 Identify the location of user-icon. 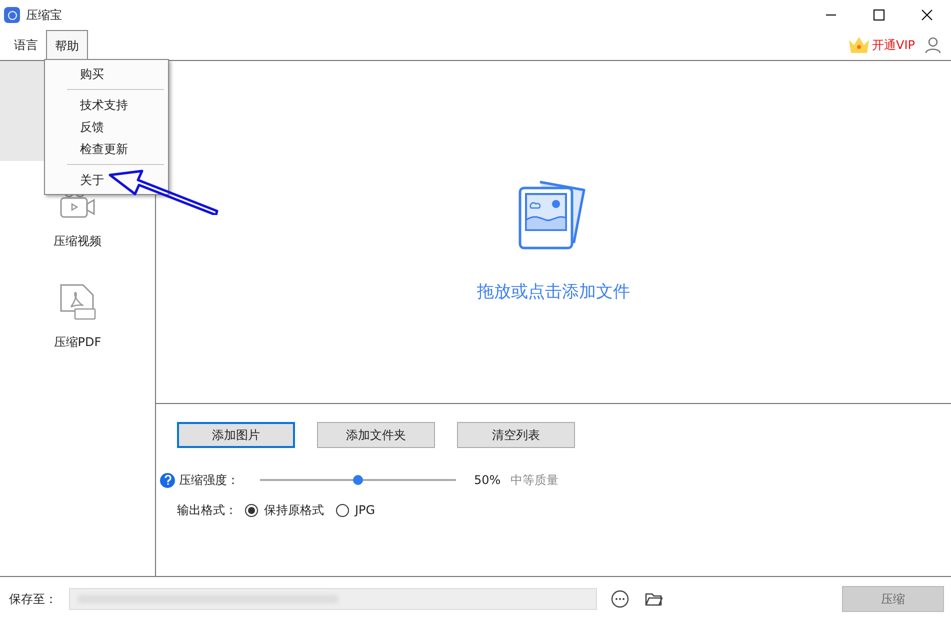
(933, 45).